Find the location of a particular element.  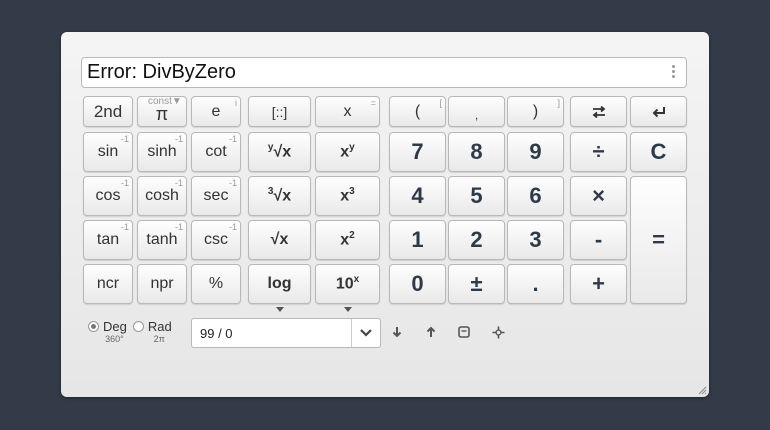

sec-button: -1 sec is located at coordinates (216, 196).